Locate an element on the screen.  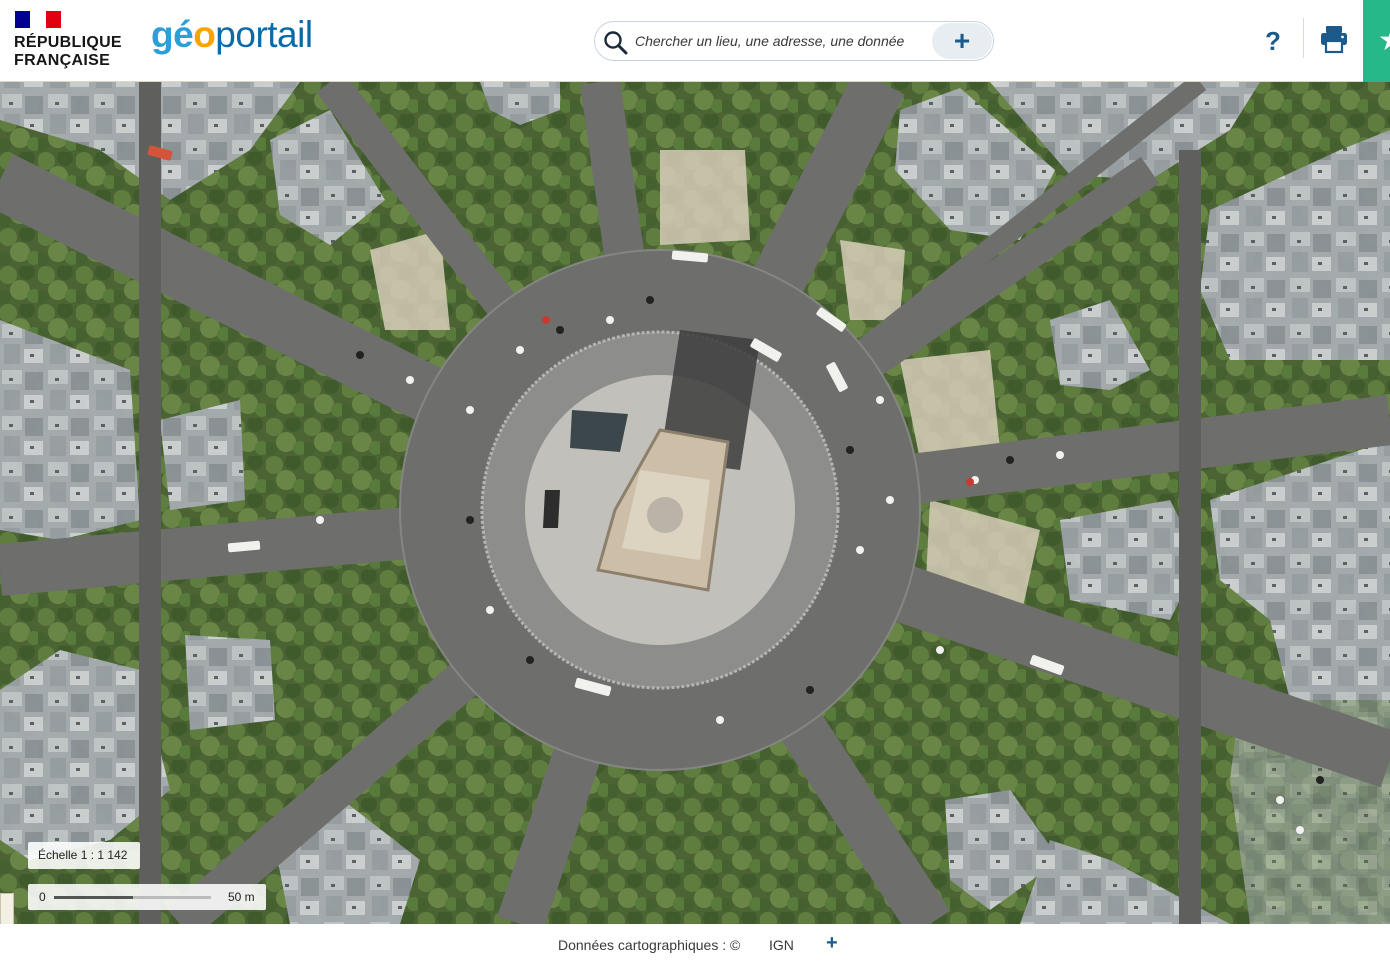
scale-max: 50 m is located at coordinates (241, 897).